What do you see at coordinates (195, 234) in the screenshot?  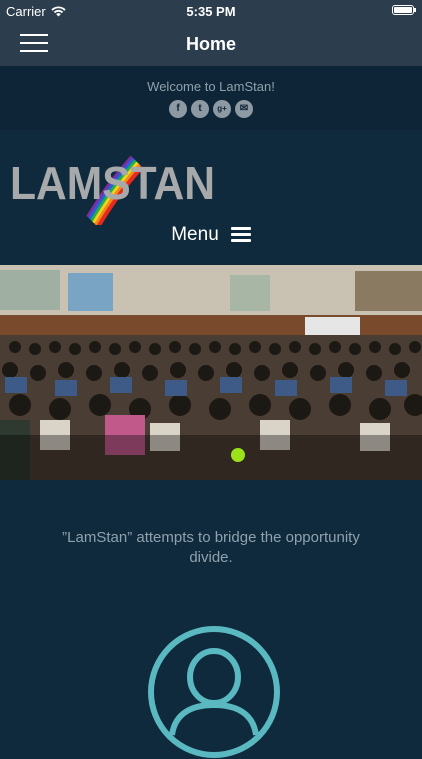 I see `menu-label: Menu` at bounding box center [195, 234].